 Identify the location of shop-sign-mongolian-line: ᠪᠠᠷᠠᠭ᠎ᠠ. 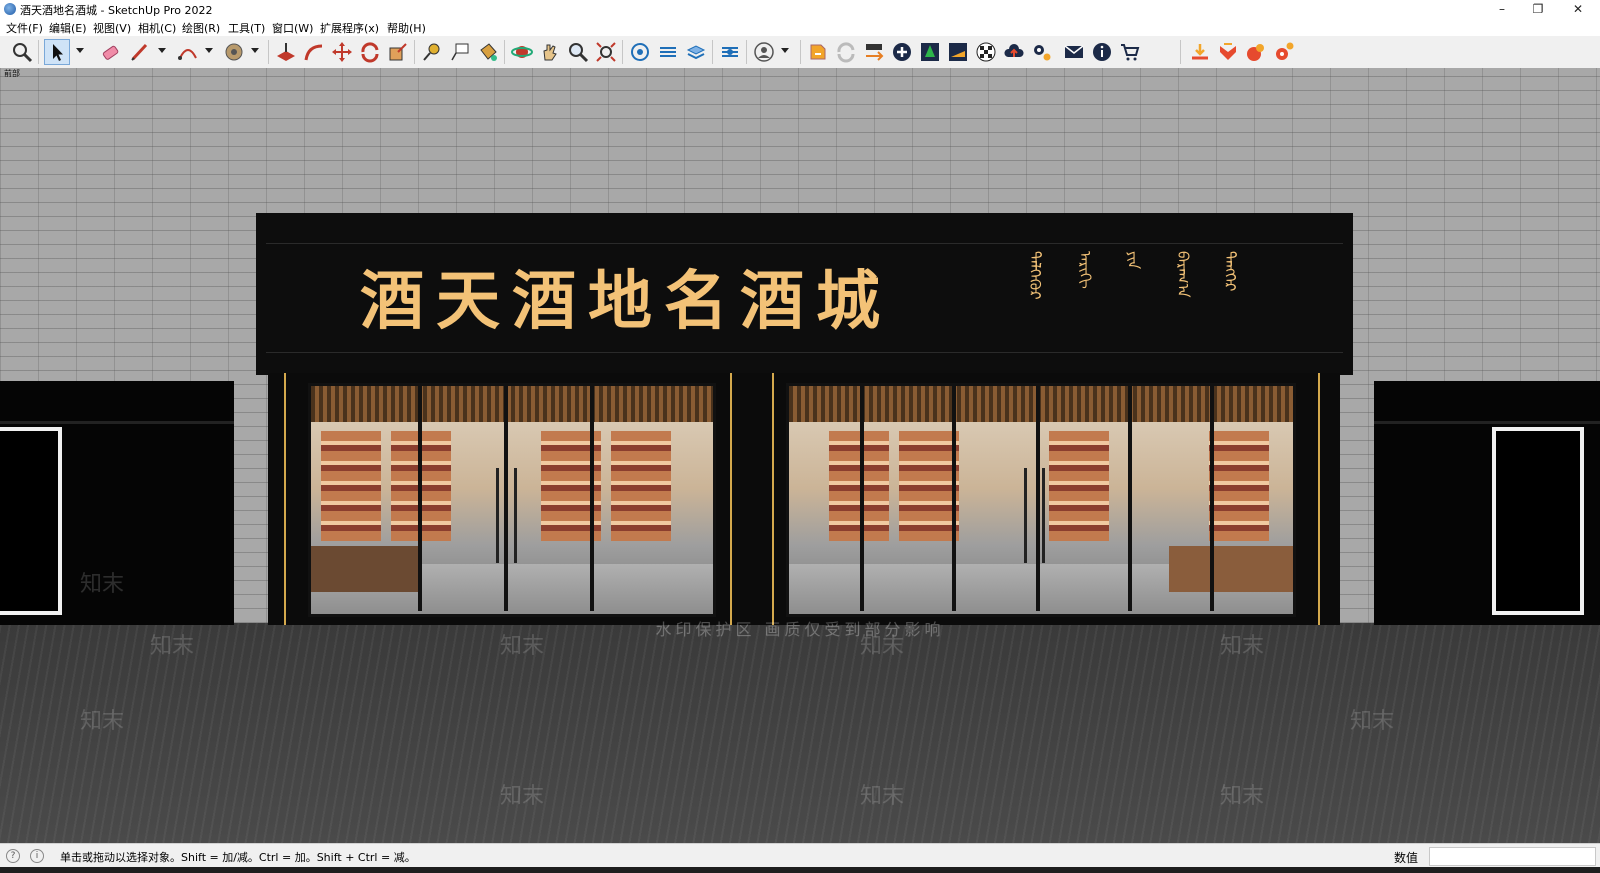
(1183, 274).